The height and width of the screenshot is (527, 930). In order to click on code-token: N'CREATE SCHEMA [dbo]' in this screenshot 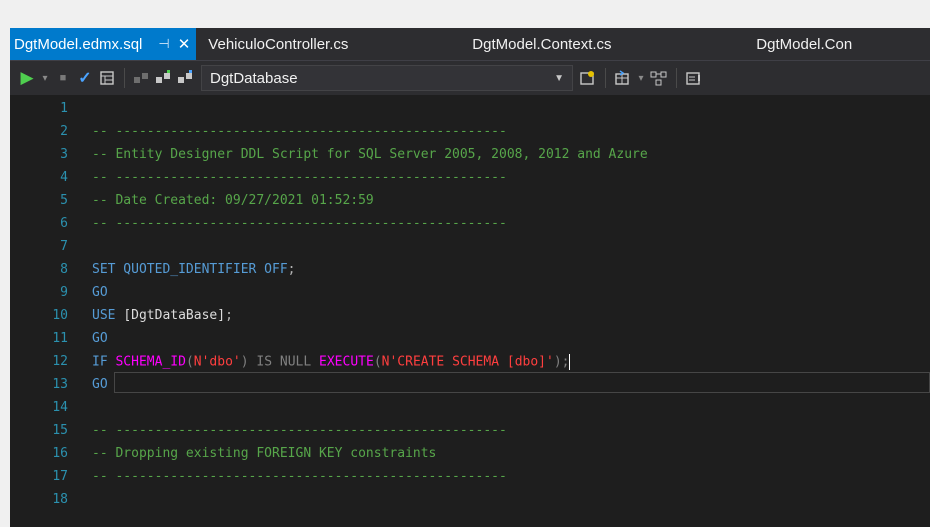, I will do `click(467, 361)`.